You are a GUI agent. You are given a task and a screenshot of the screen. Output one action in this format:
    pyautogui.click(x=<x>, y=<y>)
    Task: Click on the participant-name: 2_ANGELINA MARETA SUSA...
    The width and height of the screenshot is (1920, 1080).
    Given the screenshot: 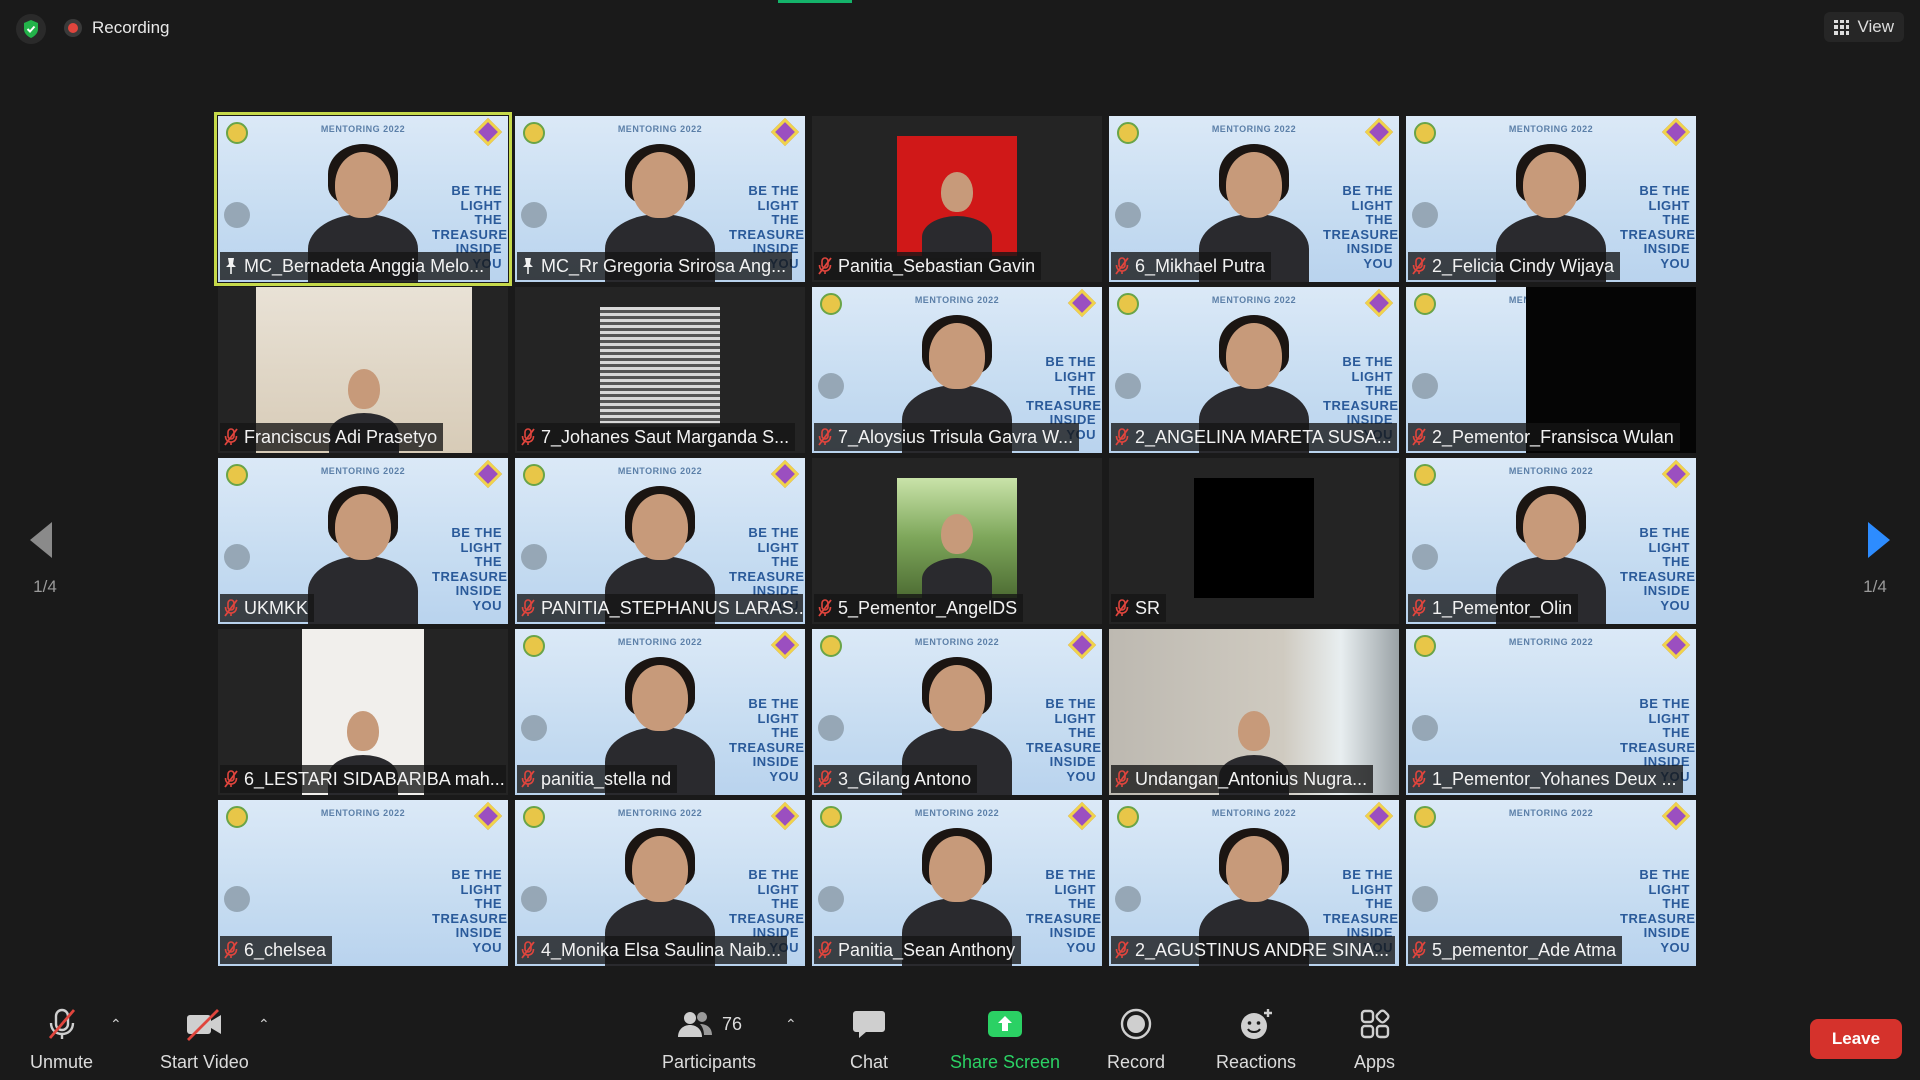 What is the action you would take?
    pyautogui.click(x=1263, y=436)
    